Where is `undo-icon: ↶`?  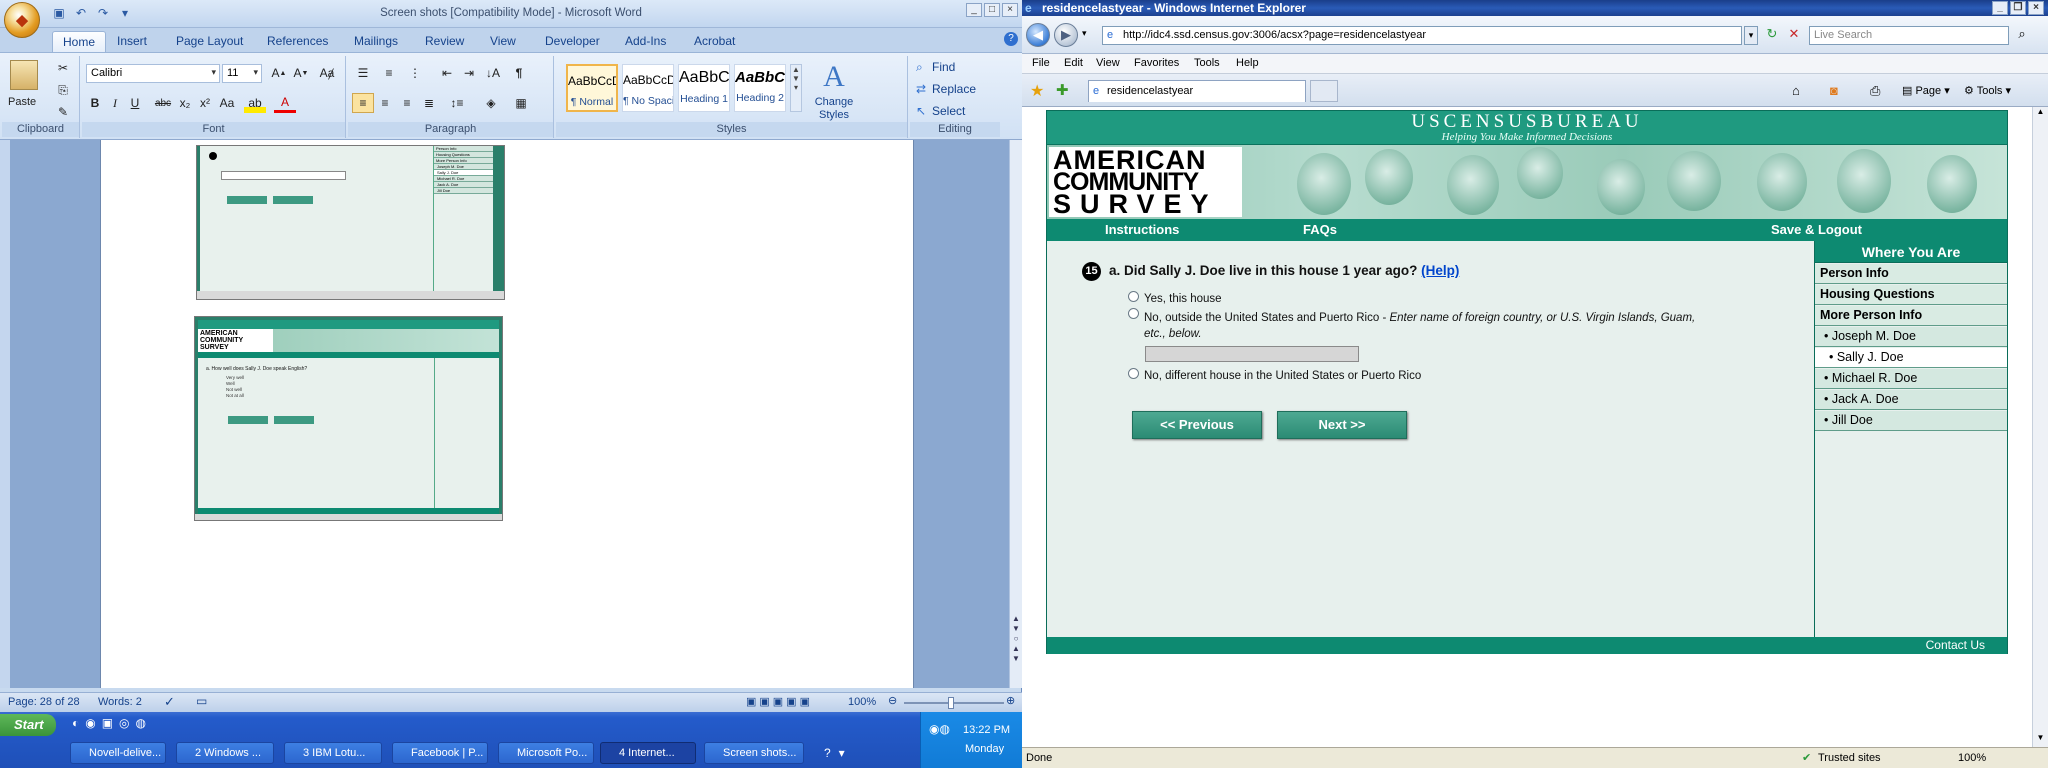 undo-icon: ↶ is located at coordinates (81, 13).